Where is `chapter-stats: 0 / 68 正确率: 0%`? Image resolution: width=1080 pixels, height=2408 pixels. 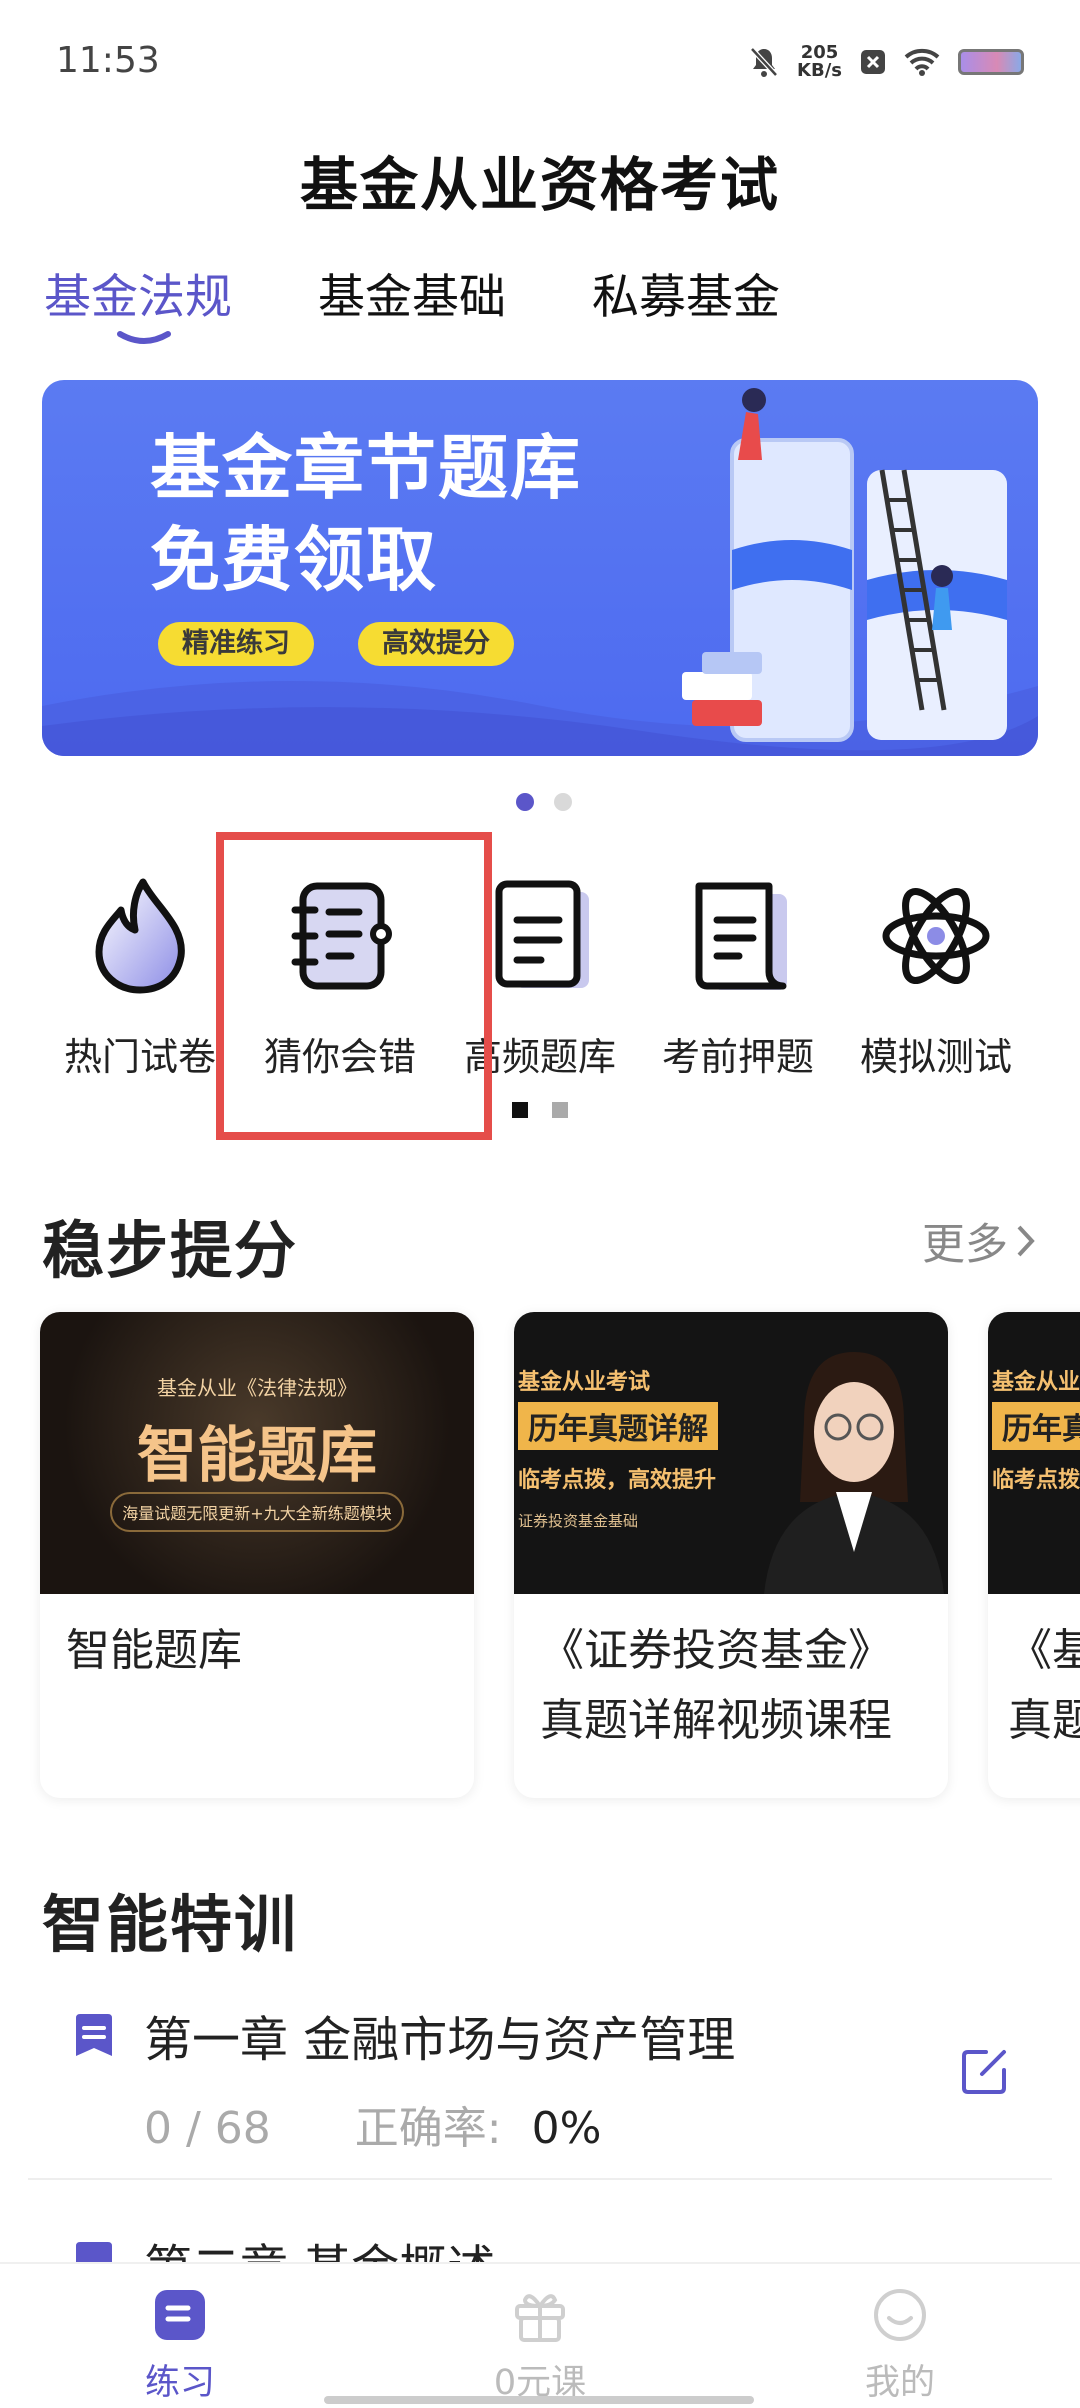 chapter-stats: 0 / 68 正确率: 0% is located at coordinates (372, 2124).